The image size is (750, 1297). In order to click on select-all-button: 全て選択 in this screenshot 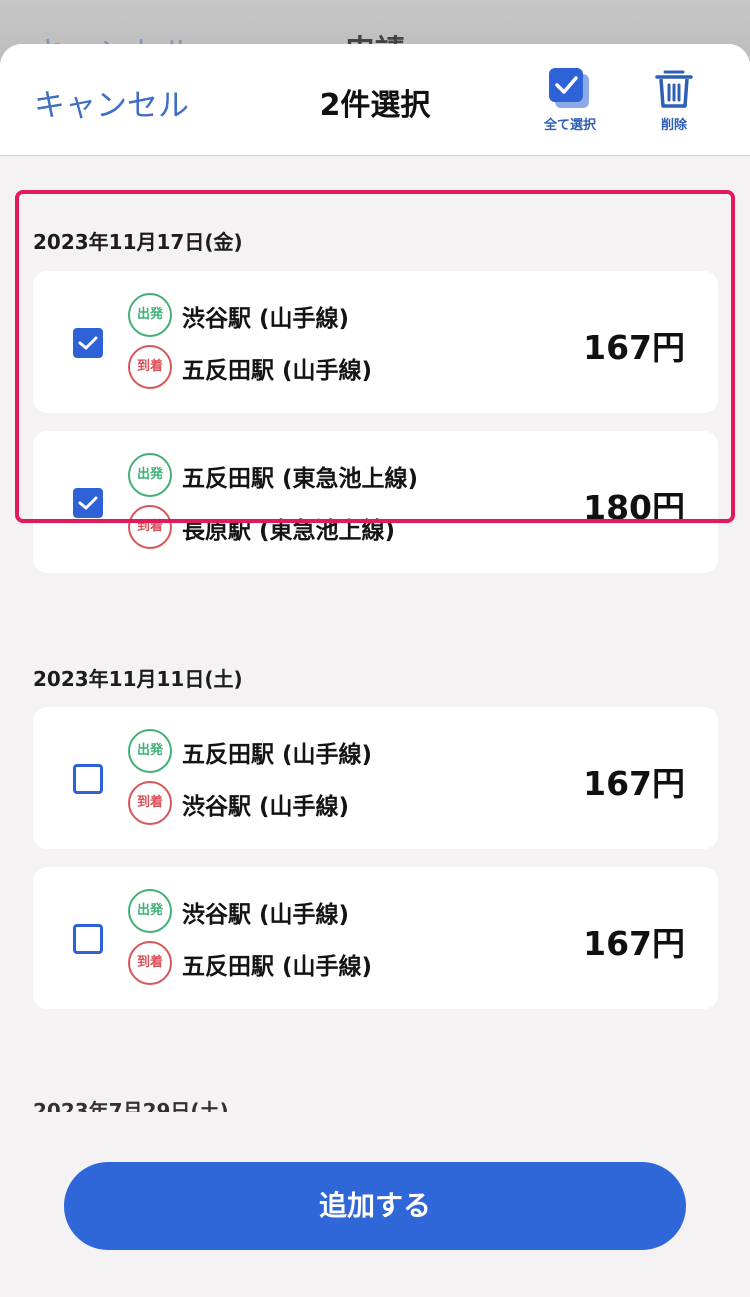, I will do `click(570, 99)`.